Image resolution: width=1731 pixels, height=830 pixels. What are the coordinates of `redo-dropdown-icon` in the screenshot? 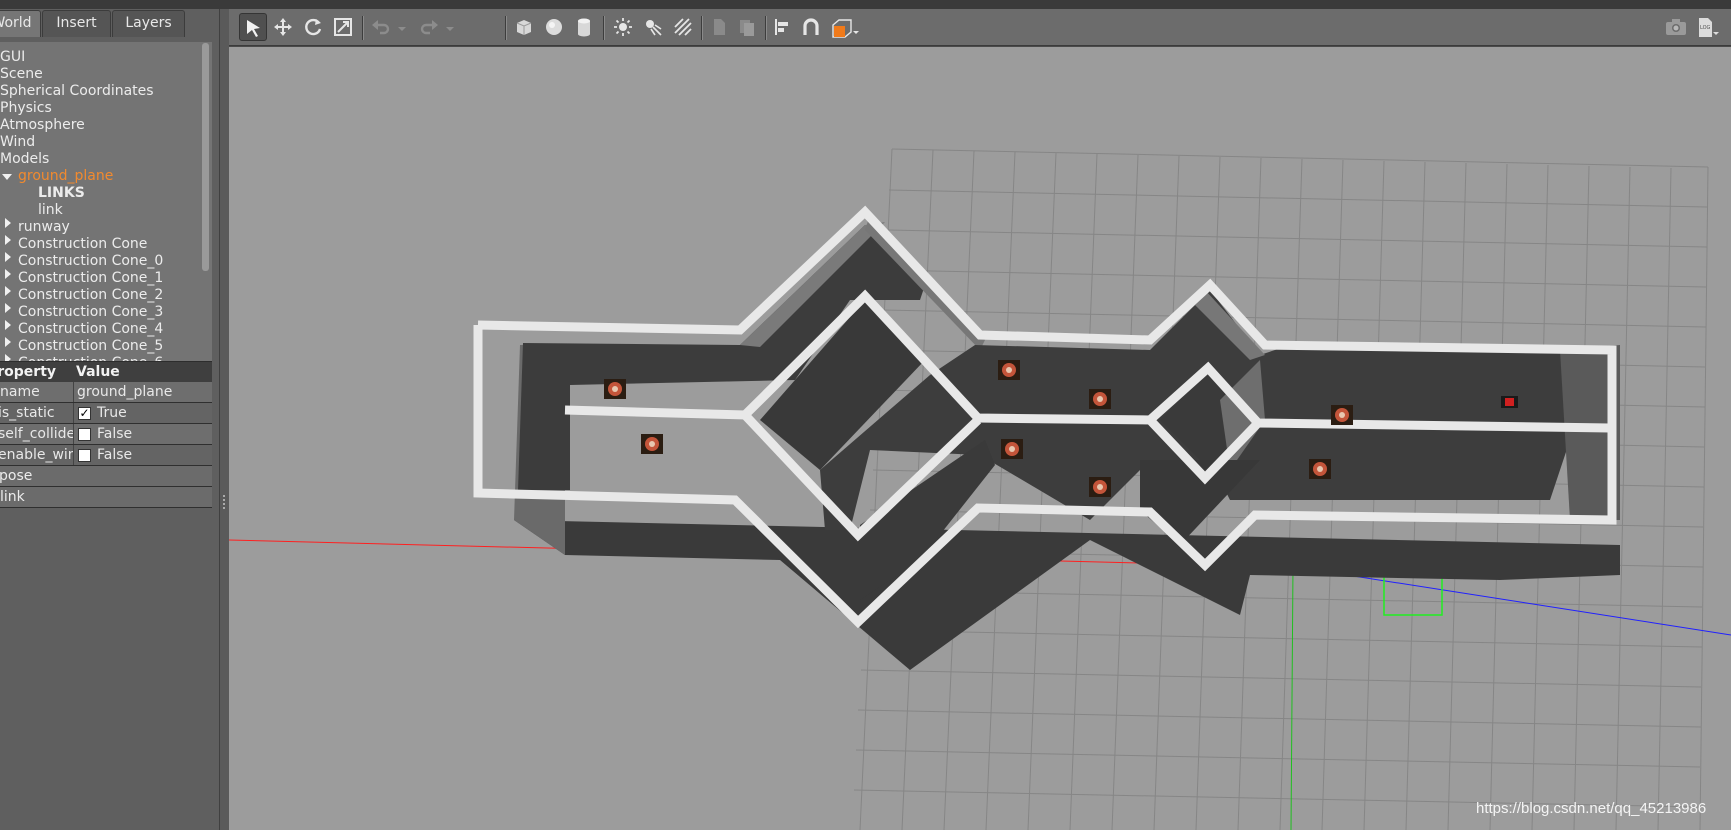 It's located at (449, 27).